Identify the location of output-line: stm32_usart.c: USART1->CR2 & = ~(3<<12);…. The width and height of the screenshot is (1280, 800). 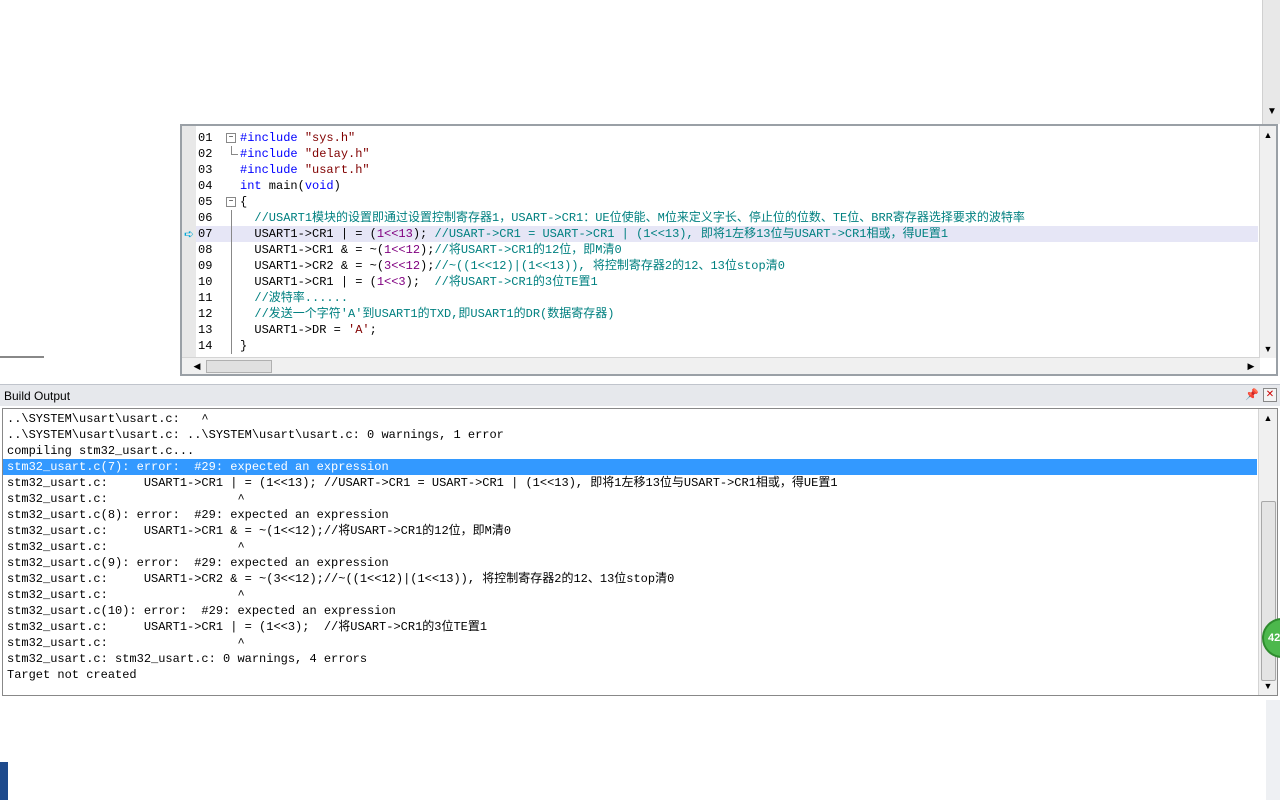
(632, 579).